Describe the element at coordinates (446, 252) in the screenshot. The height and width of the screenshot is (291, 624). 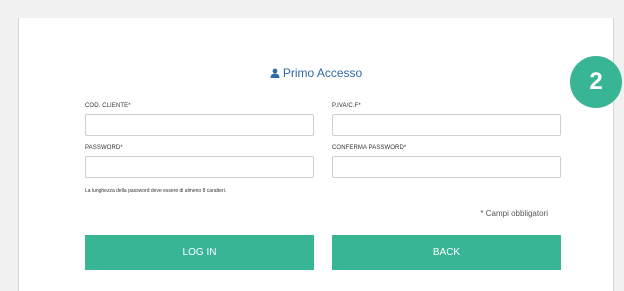
I see `back-button: BACK` at that location.